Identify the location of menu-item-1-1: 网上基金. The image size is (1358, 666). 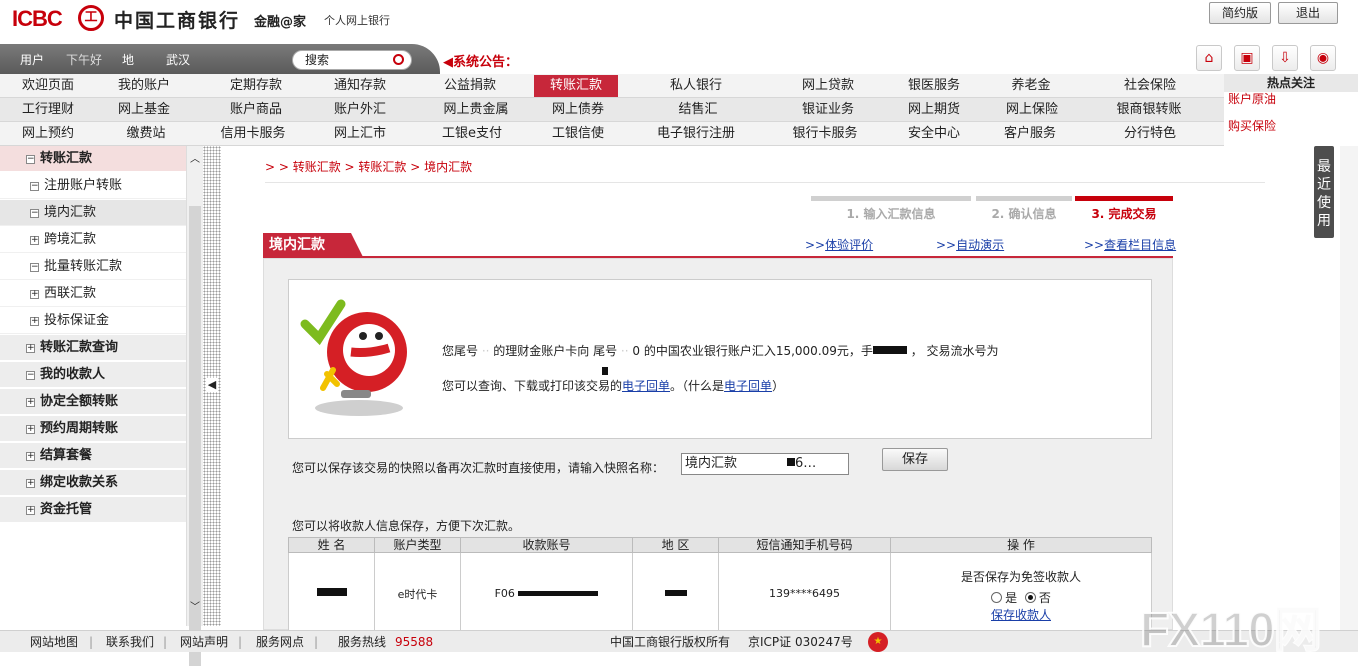
(144, 110).